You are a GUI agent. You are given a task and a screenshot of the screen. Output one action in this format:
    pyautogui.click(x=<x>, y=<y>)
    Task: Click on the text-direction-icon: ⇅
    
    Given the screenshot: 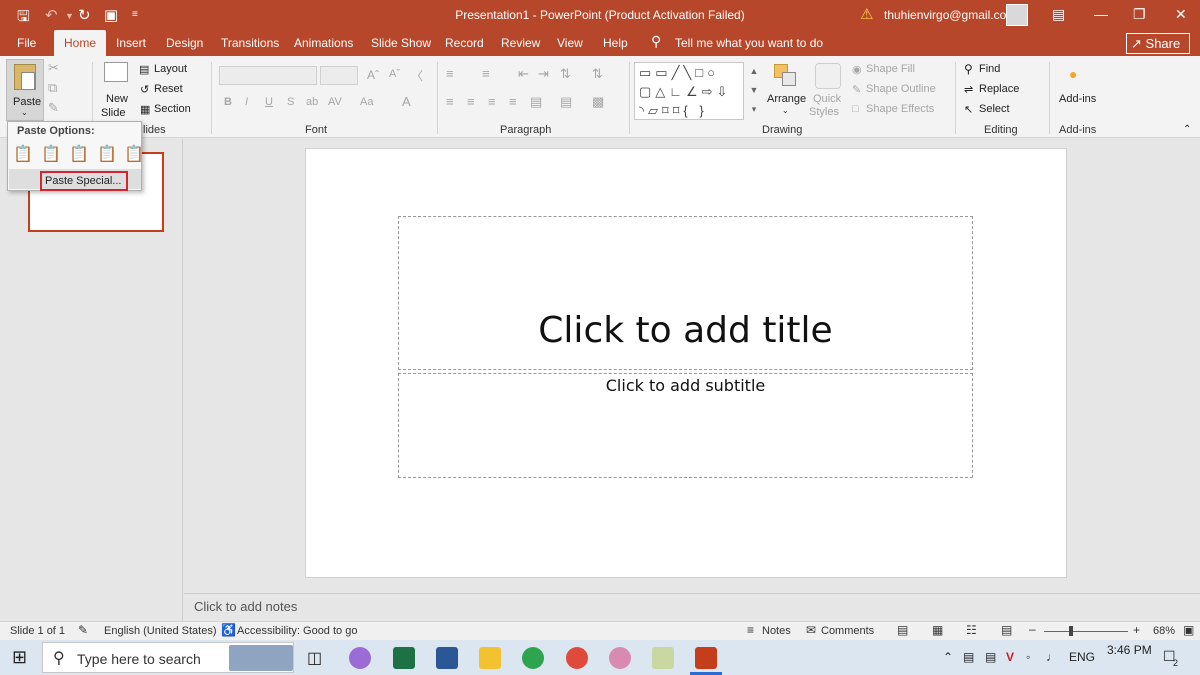 What is the action you would take?
    pyautogui.click(x=597, y=74)
    